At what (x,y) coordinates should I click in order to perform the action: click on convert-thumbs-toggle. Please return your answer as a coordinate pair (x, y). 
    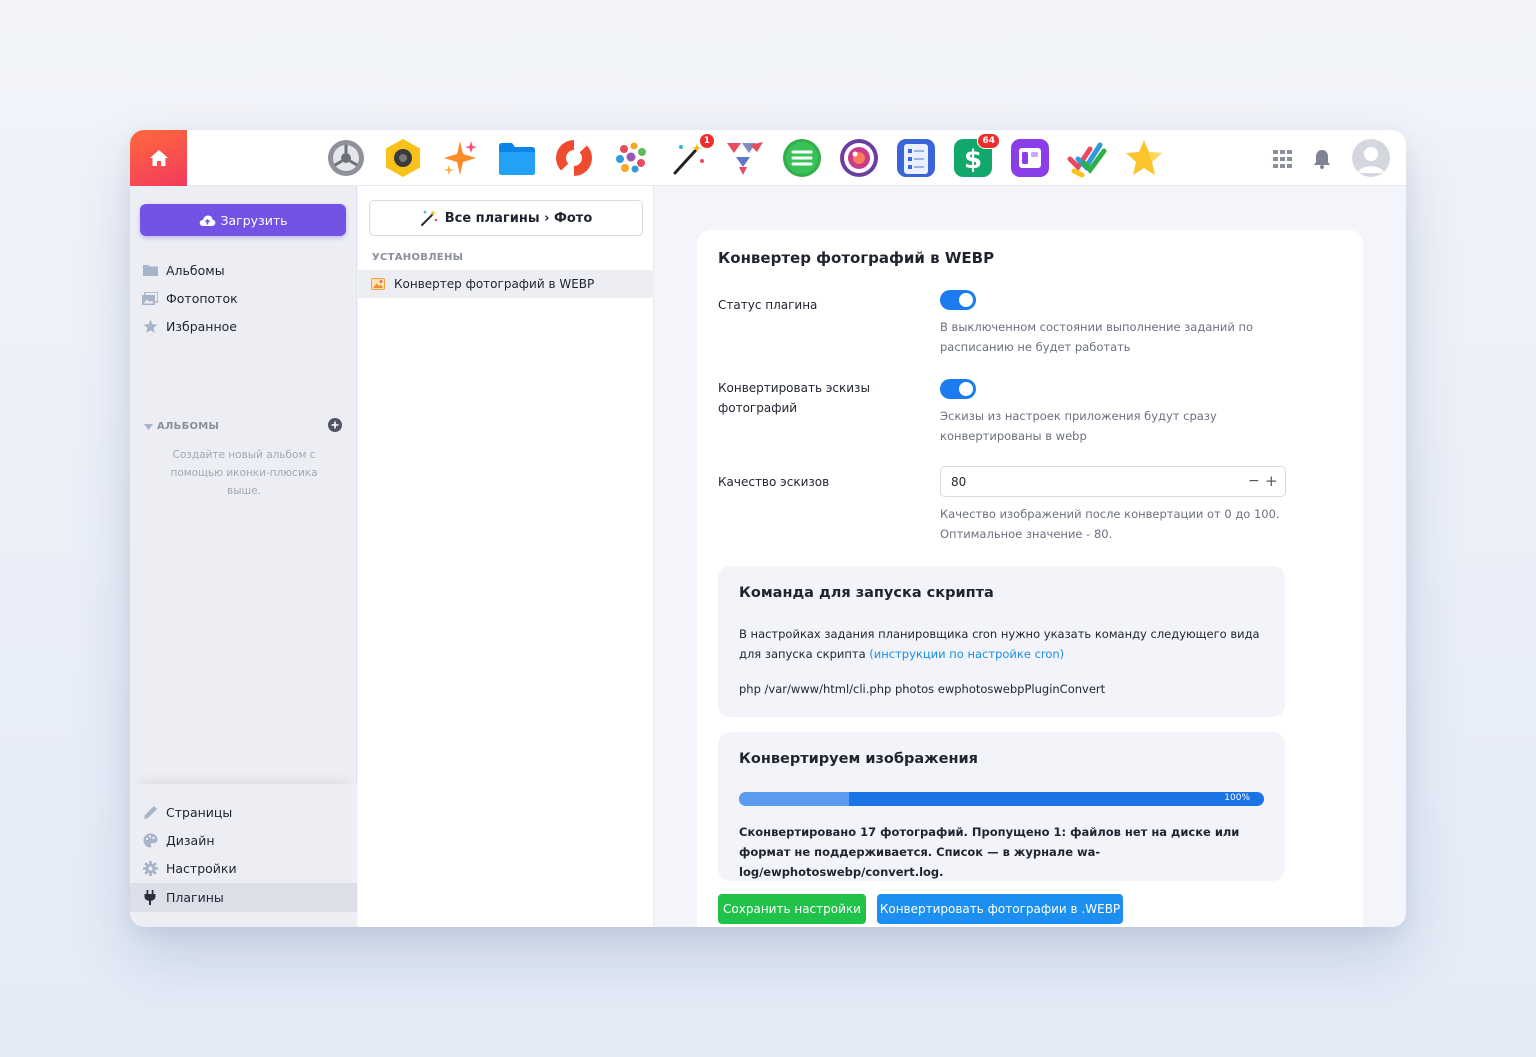
    Looking at the image, I should click on (958, 389).